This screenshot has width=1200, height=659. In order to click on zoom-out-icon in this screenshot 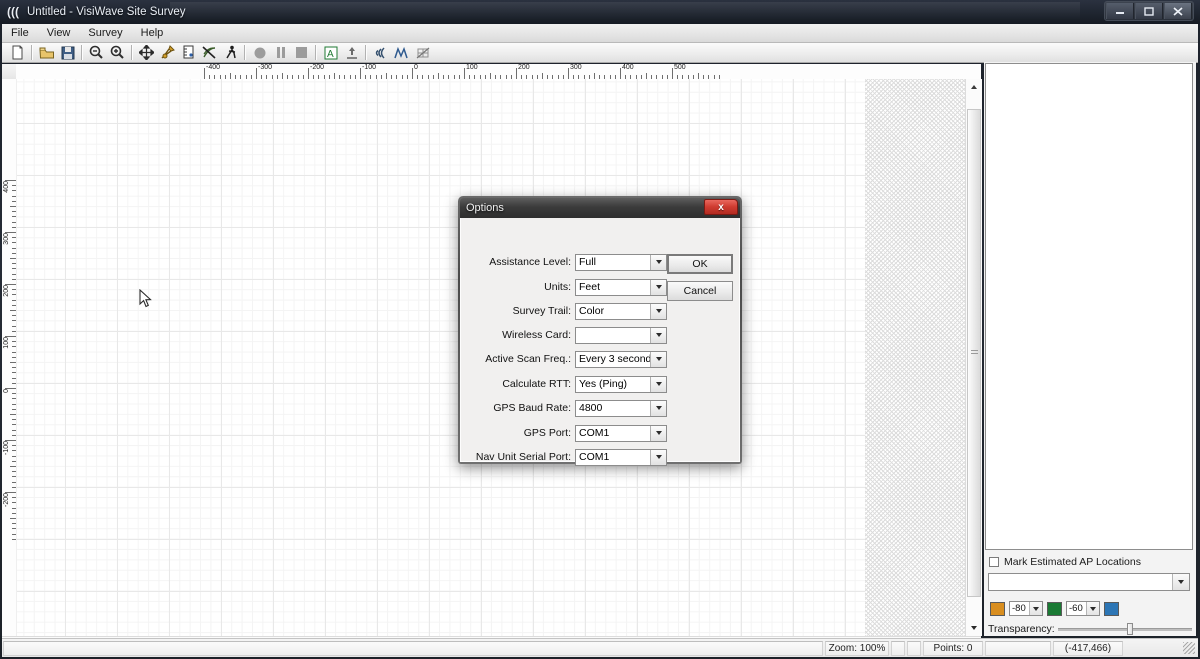, I will do `click(96, 52)`.